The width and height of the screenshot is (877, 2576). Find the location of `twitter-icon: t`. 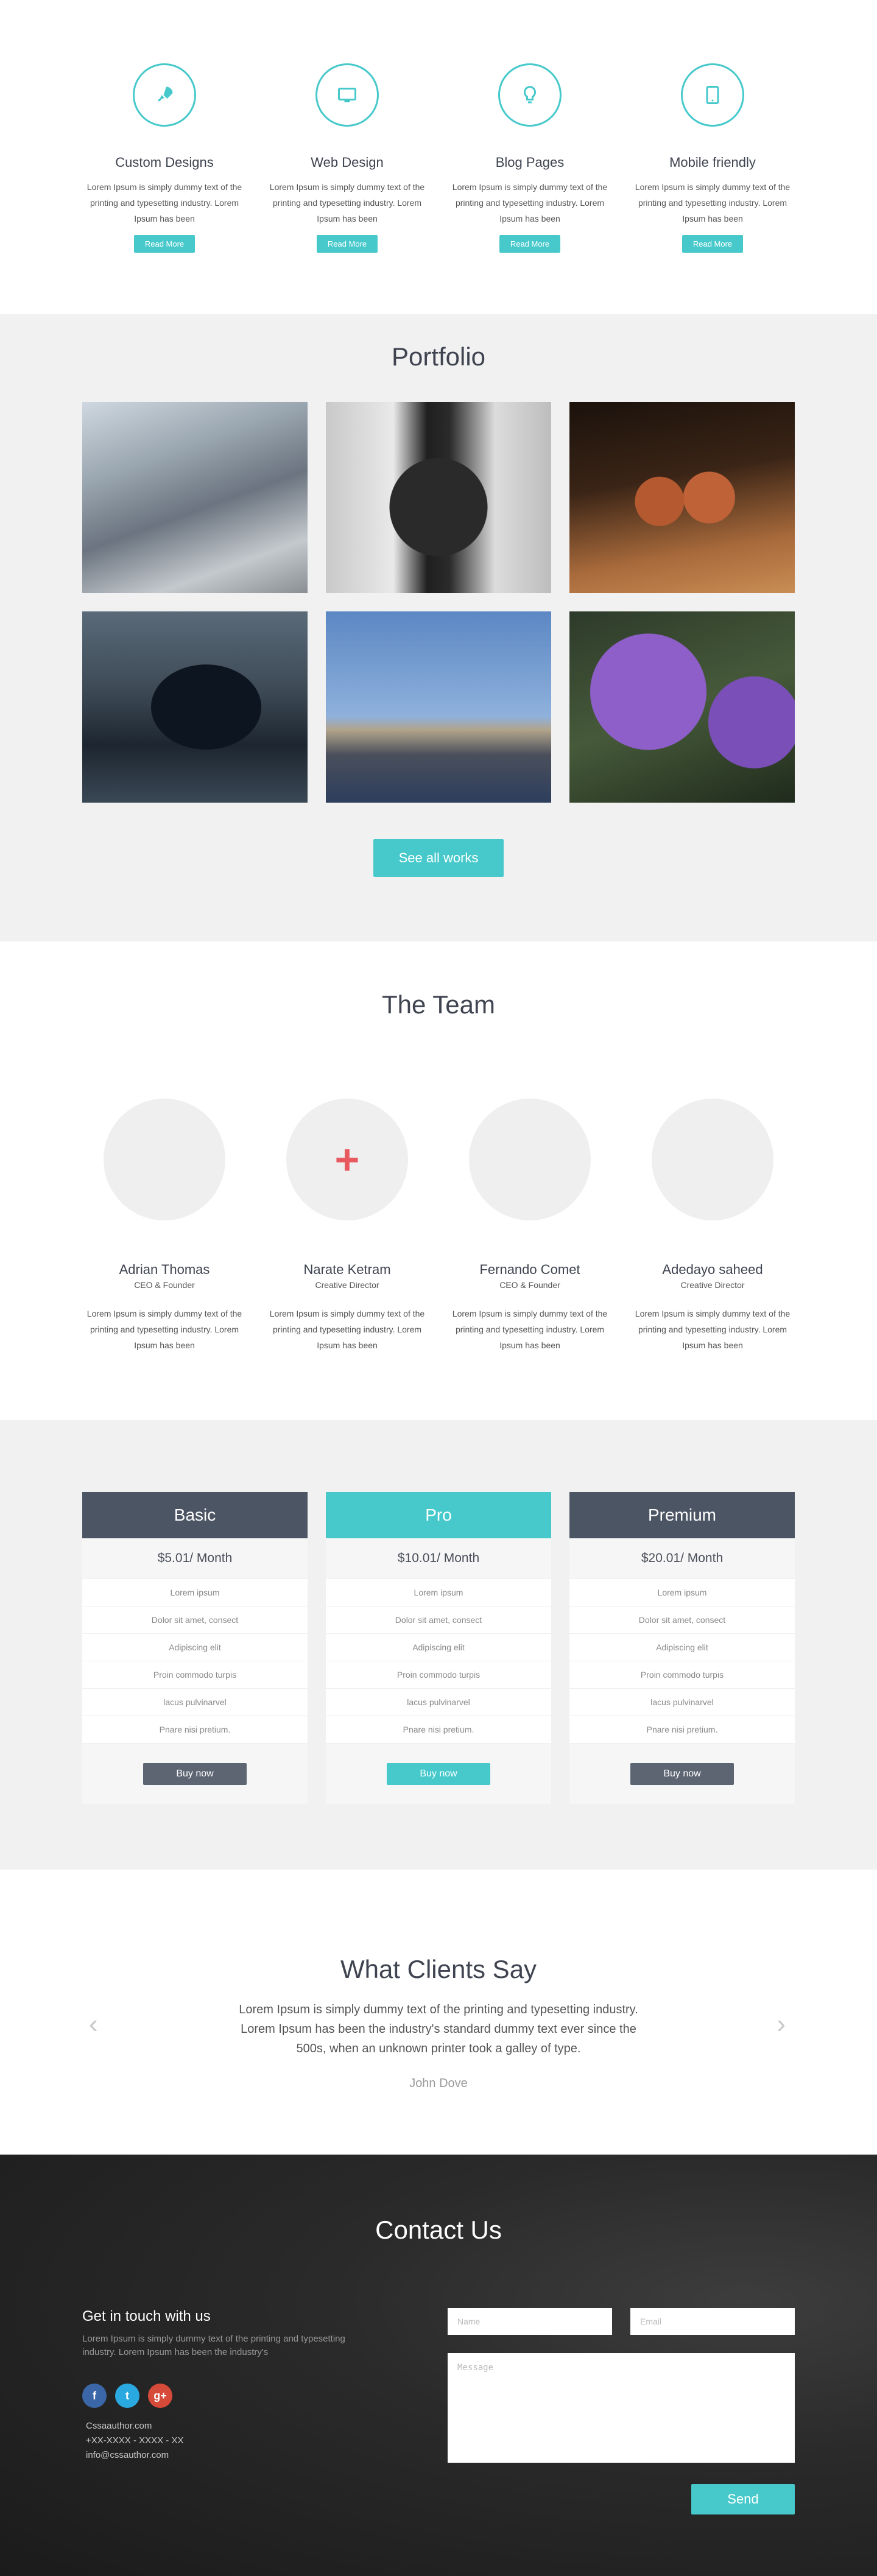

twitter-icon: t is located at coordinates (127, 2396).